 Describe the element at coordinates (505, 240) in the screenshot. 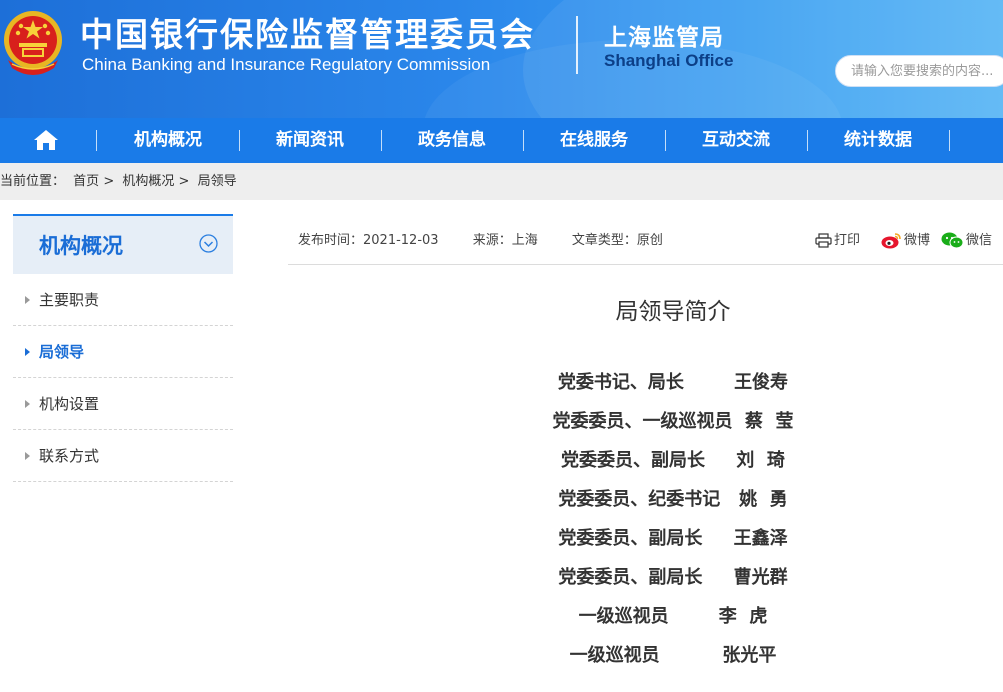

I see `article-source: 来源：上海` at that location.